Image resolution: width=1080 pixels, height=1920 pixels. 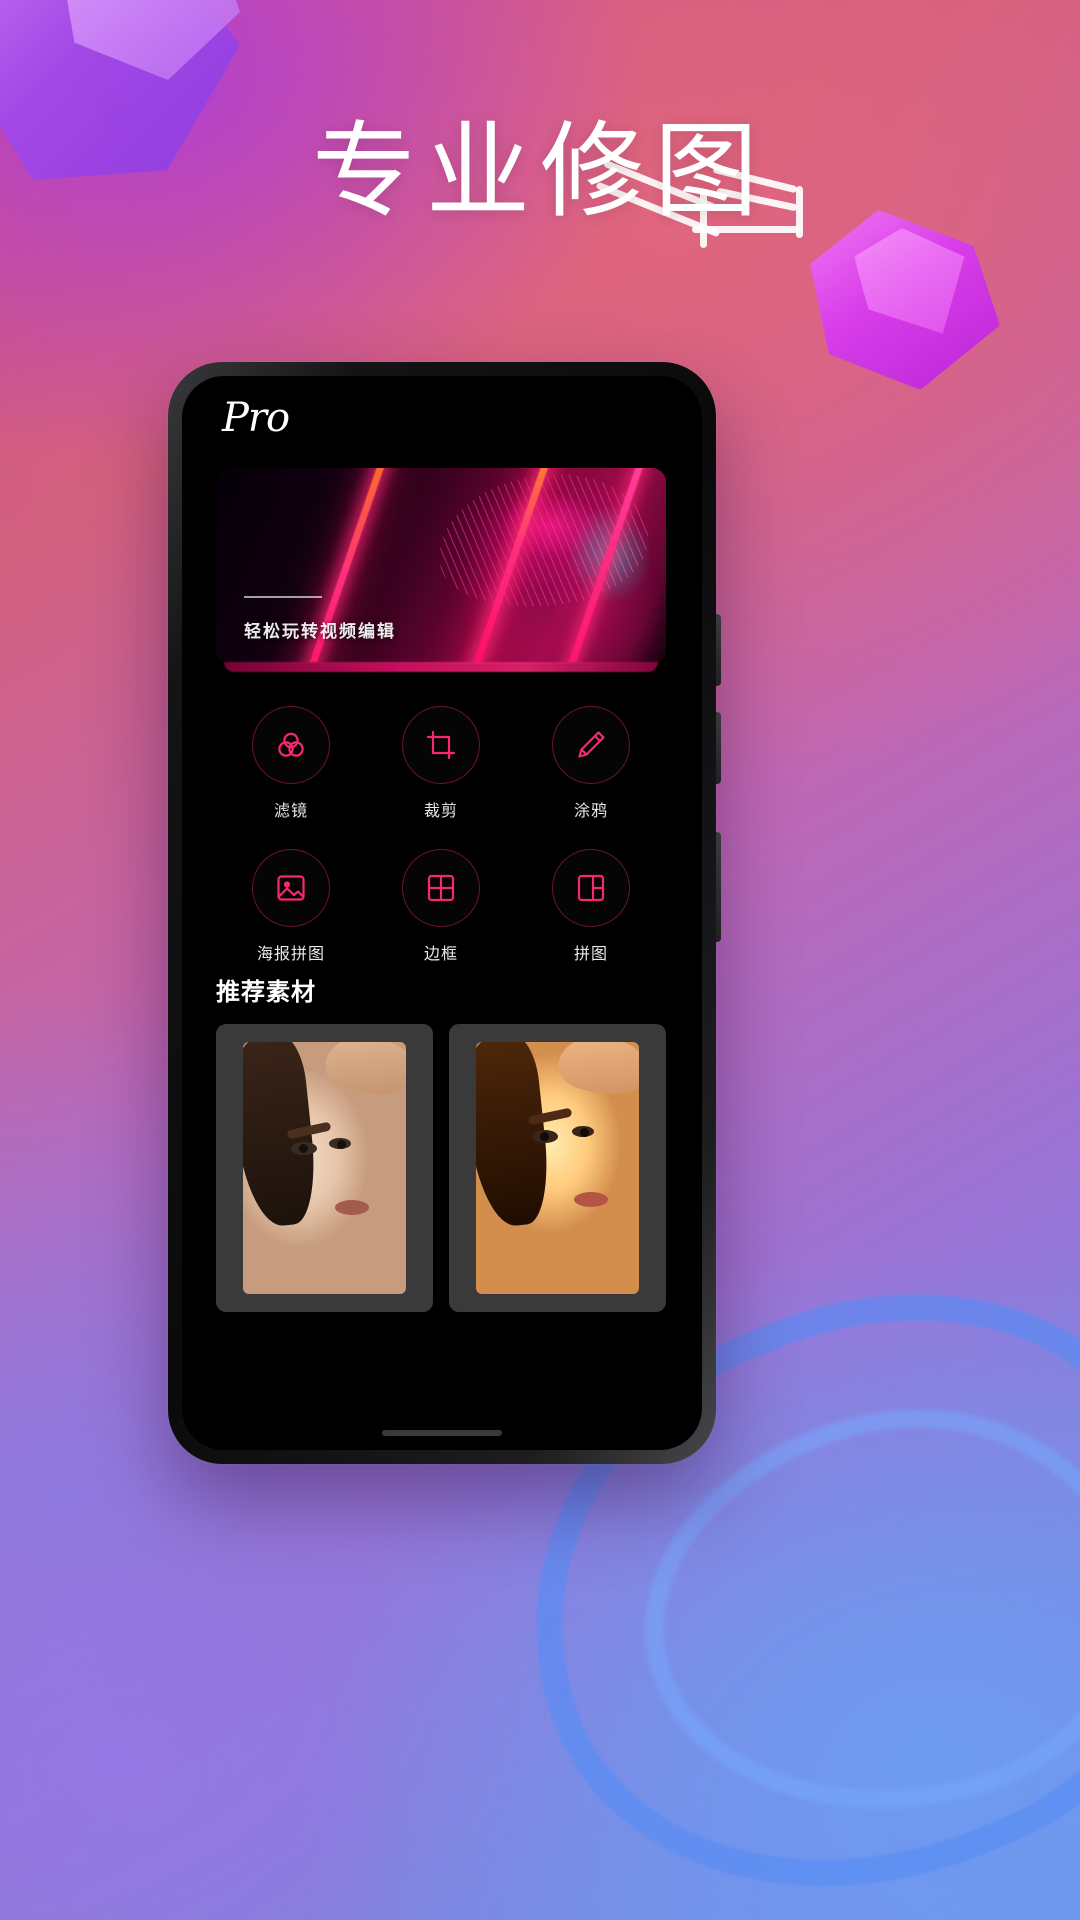 I want to click on pencil-icon, so click(x=591, y=744).